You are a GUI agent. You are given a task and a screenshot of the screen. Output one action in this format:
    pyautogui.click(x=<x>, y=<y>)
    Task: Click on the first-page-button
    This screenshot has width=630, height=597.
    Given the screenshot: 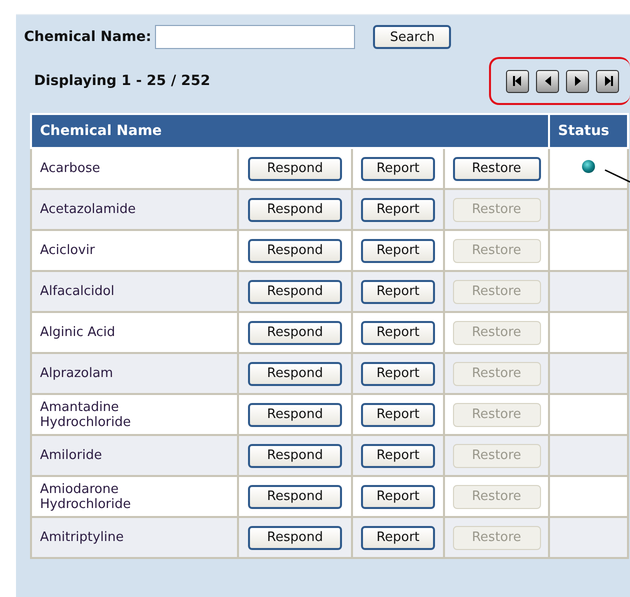 What is the action you would take?
    pyautogui.click(x=517, y=81)
    